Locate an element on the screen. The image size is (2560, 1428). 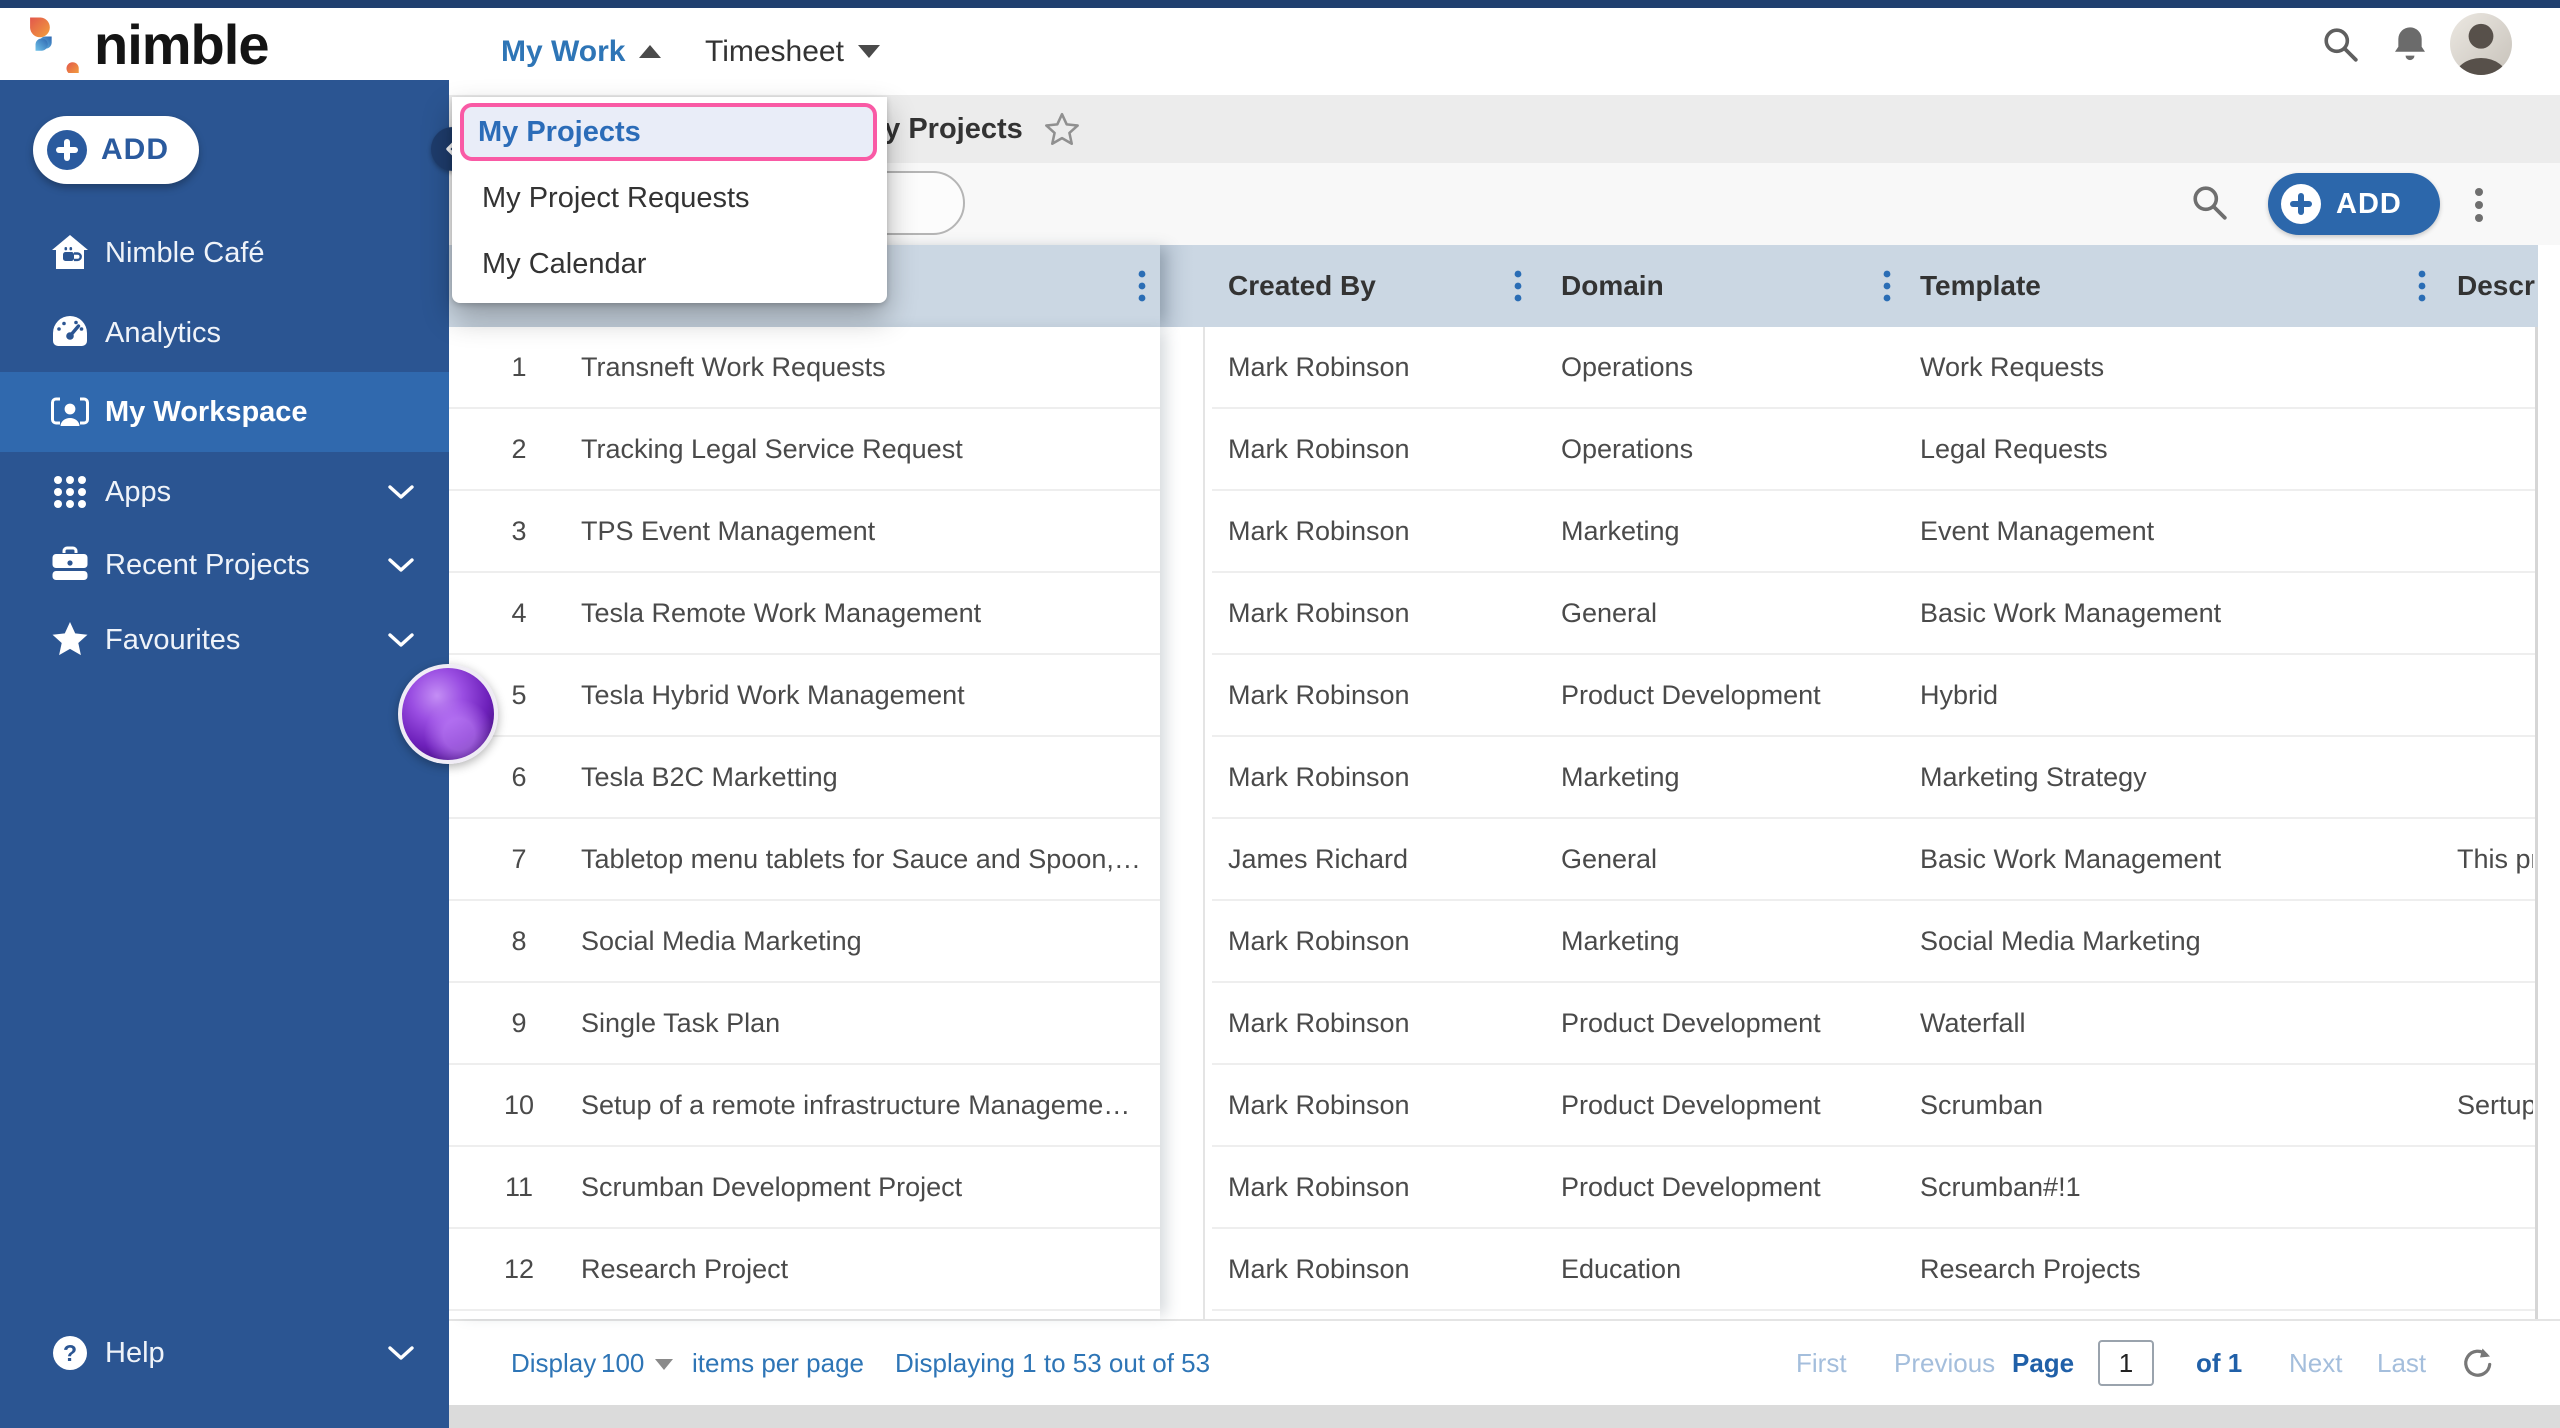
sidebar-item-recent-projects: Recent Projects is located at coordinates (224, 565).